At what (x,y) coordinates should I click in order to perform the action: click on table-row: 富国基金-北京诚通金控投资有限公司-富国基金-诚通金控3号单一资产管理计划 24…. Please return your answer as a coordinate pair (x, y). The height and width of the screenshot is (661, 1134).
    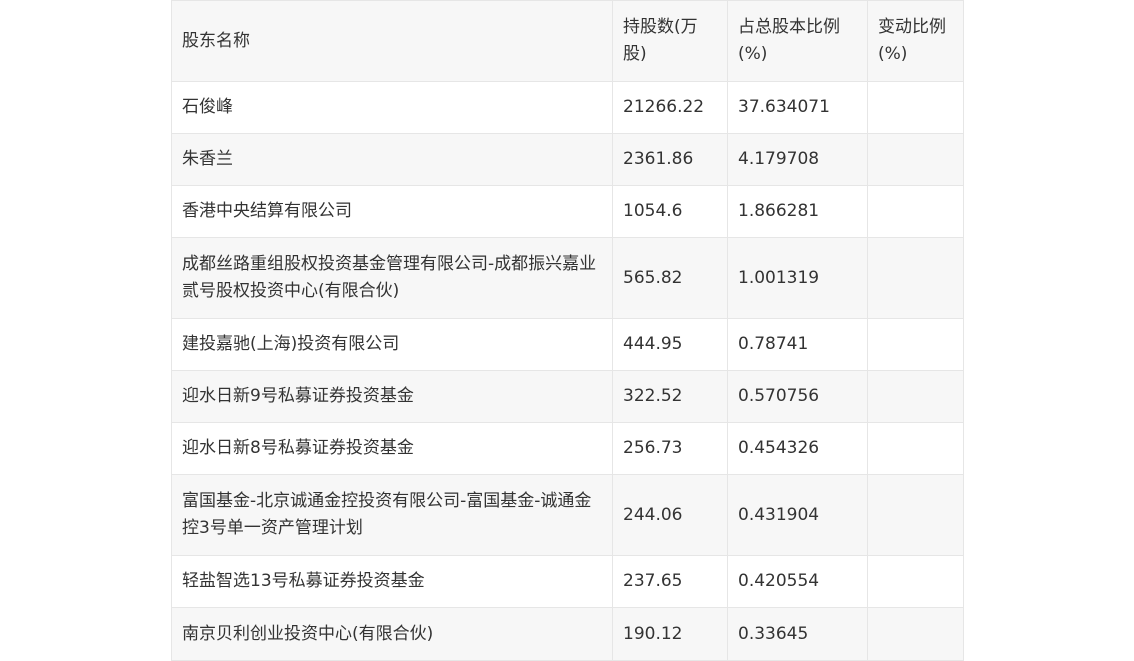
    Looking at the image, I should click on (567, 515).